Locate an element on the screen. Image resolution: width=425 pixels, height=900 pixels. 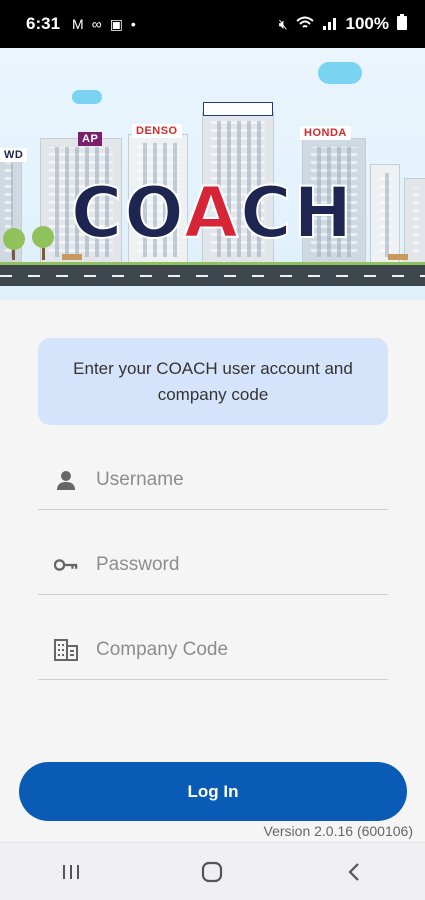
battery-icon is located at coordinates (402, 24).